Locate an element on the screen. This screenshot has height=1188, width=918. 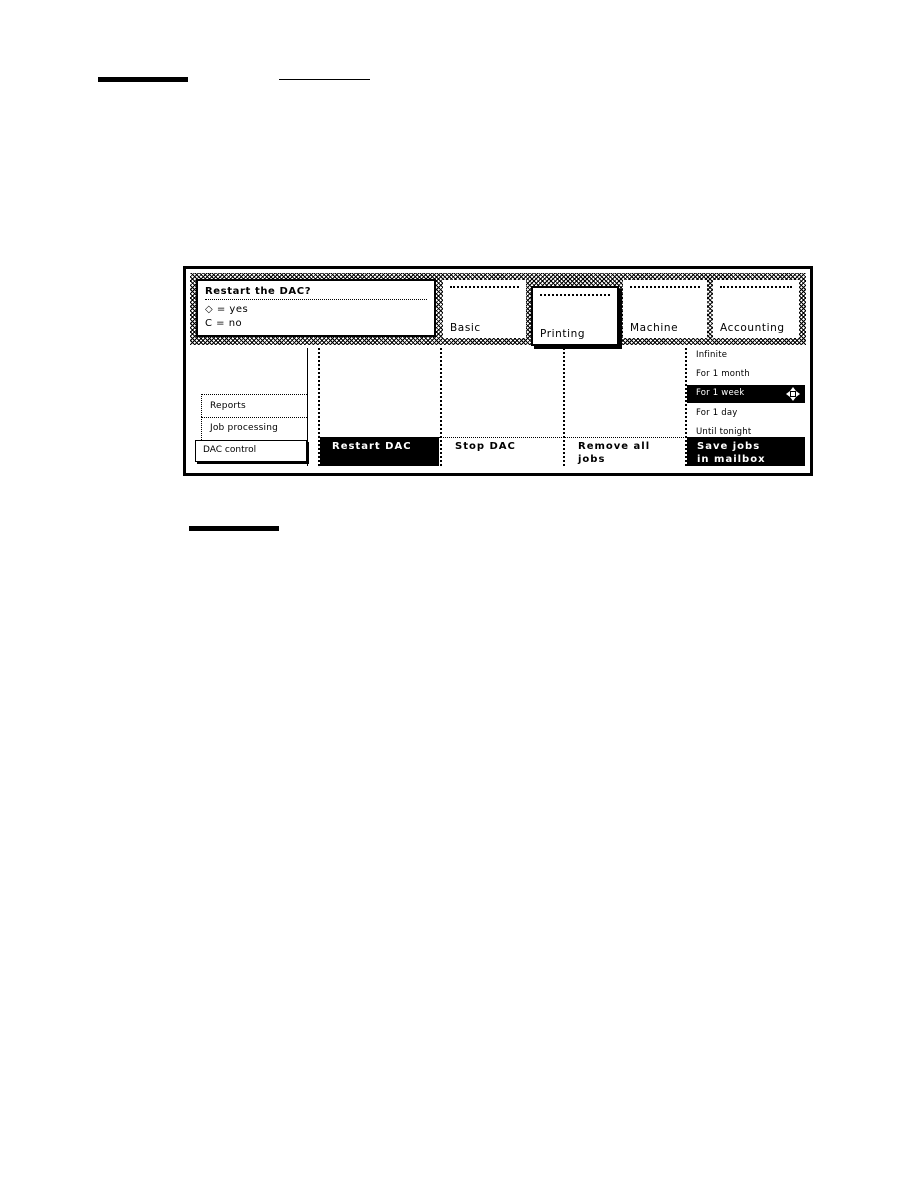
menu-item-label: Job processing is located at coordinates (244, 428).